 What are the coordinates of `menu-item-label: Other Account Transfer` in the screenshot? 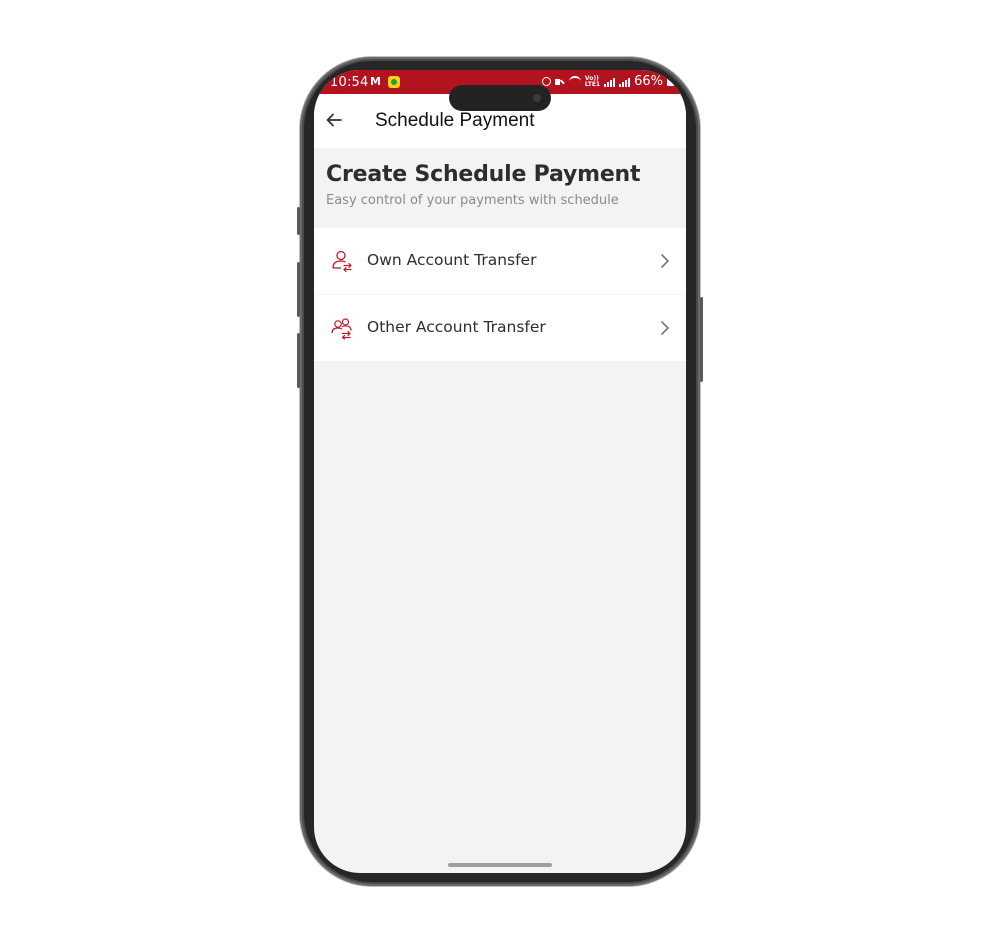 It's located at (456, 327).